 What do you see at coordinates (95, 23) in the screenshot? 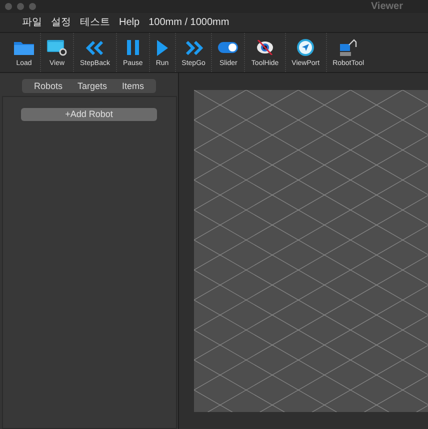
I see `menu-item: 테스트` at bounding box center [95, 23].